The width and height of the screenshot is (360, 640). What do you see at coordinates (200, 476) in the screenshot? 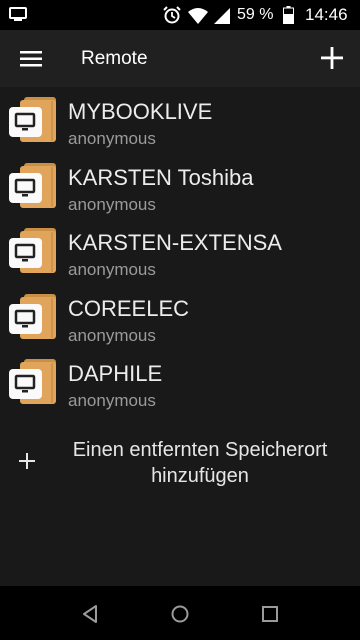
I see `add-remote-location-line2: hinzufügen` at bounding box center [200, 476].